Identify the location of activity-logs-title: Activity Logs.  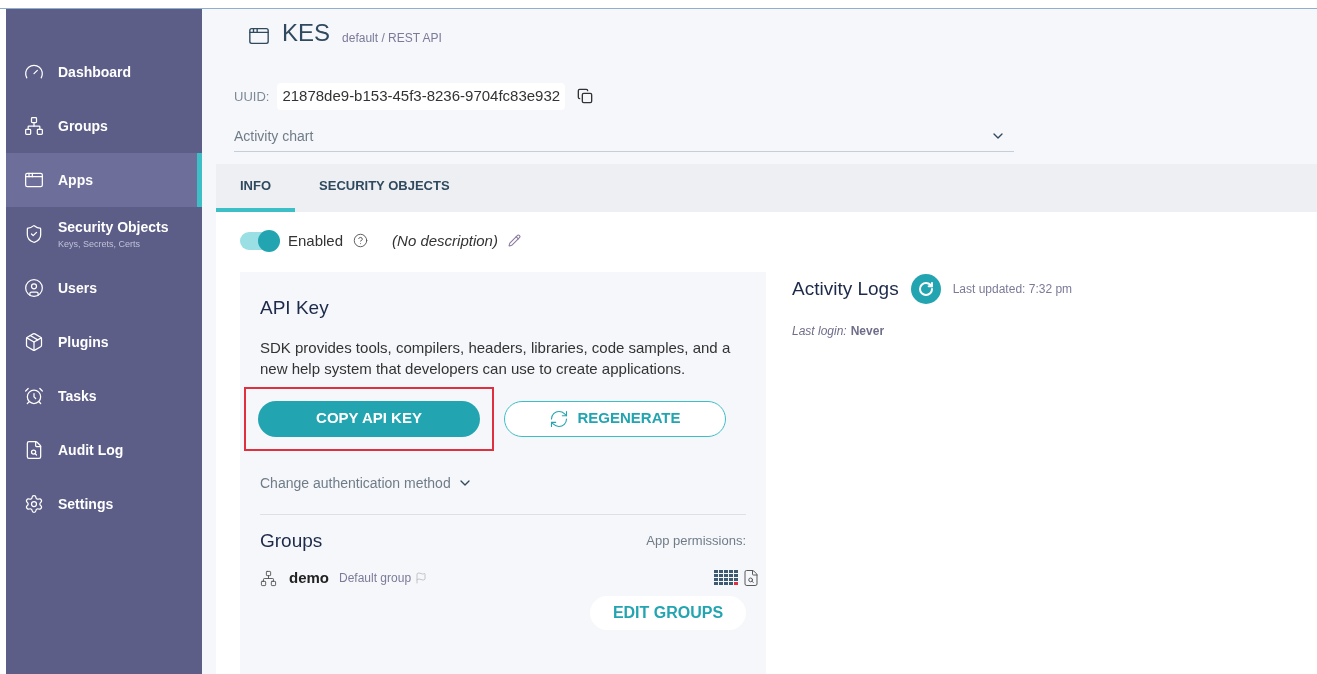
(845, 288).